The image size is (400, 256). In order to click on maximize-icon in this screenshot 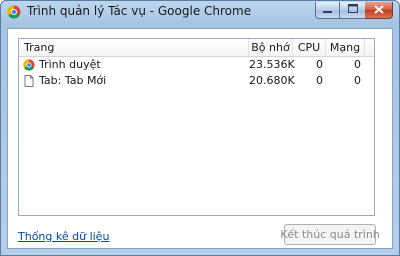, I will do `click(352, 10)`.